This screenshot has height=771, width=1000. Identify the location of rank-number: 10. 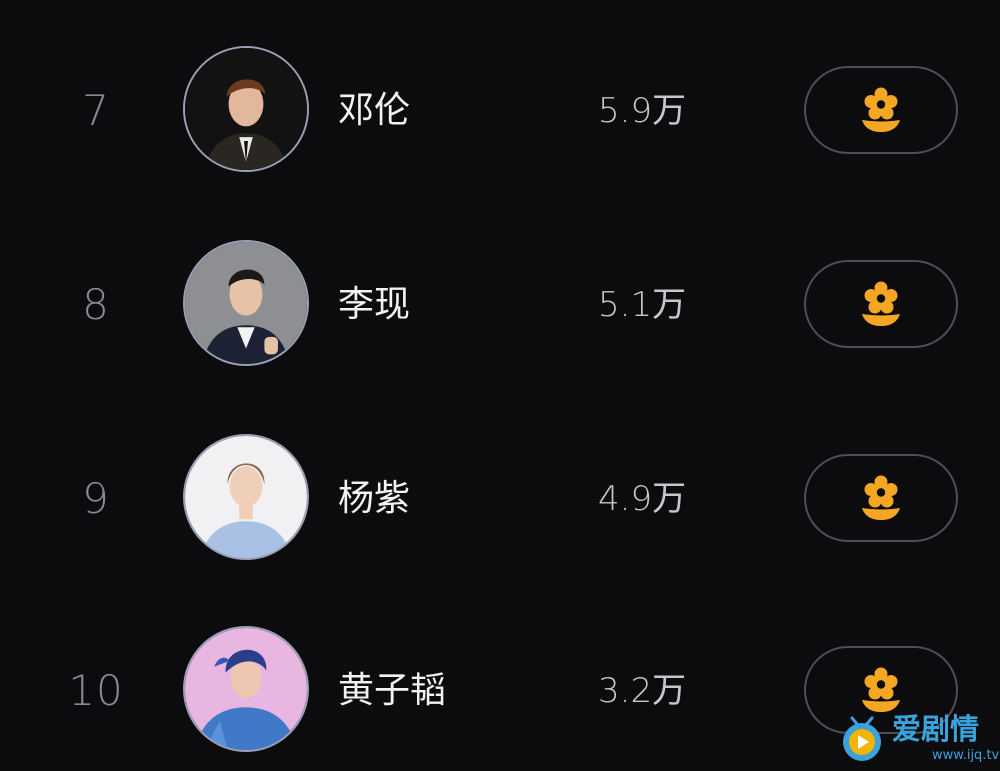
(96, 690).